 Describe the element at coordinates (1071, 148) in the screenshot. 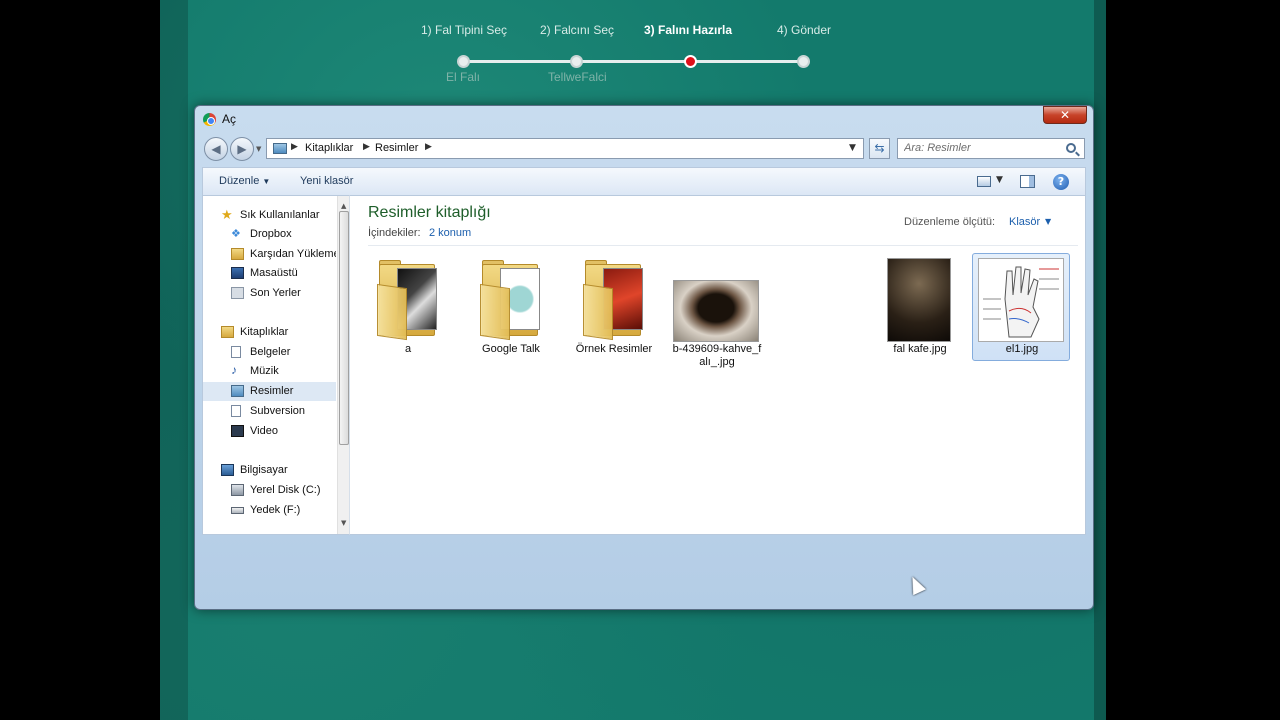

I see `search-icon` at that location.